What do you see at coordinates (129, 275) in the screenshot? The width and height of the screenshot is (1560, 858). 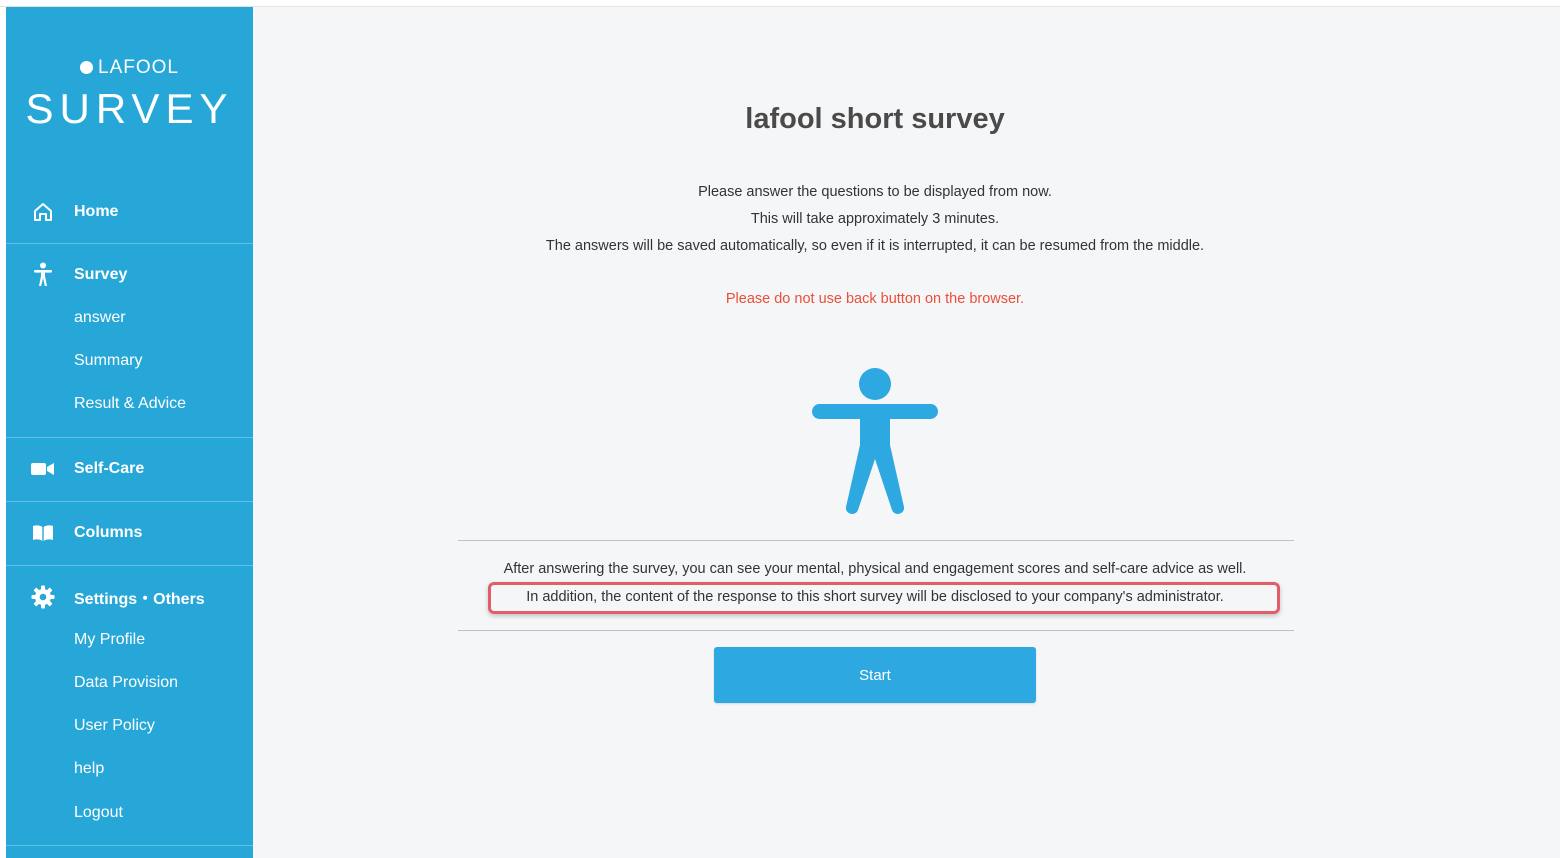 I see `sidebar-item-survey: Survey` at bounding box center [129, 275].